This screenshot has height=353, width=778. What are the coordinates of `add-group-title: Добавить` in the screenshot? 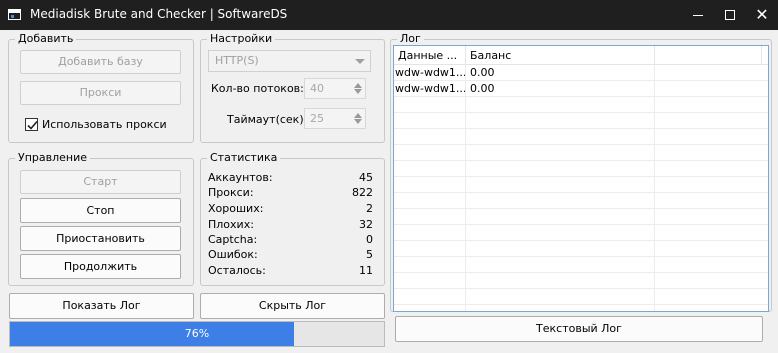 It's located at (46, 38).